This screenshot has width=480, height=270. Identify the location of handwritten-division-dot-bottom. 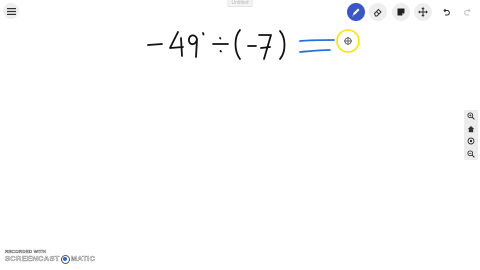
(220, 51).